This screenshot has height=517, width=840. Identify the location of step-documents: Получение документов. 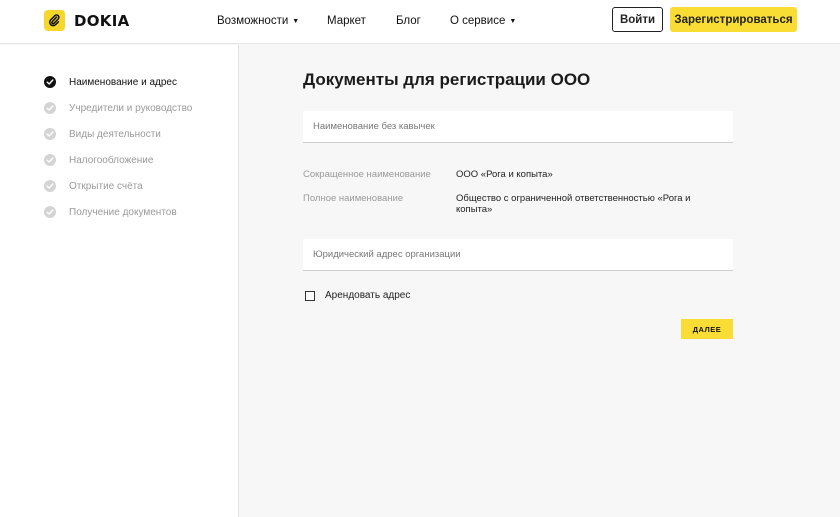
(110, 212).